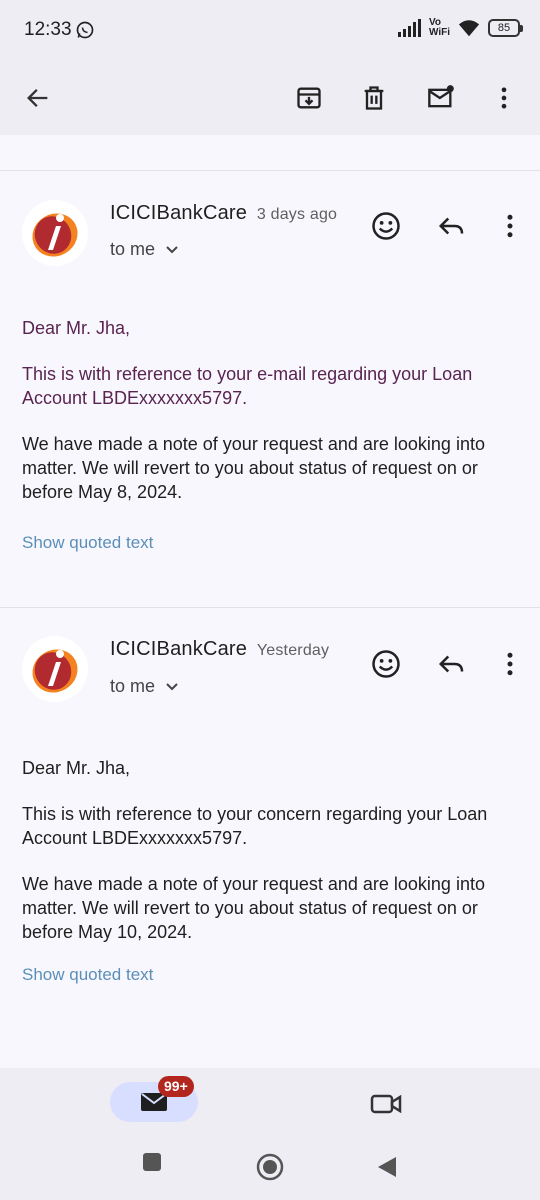 The image size is (540, 1200). Describe the element at coordinates (176, 1086) in the screenshot. I see `unread-badge: 99+` at that location.